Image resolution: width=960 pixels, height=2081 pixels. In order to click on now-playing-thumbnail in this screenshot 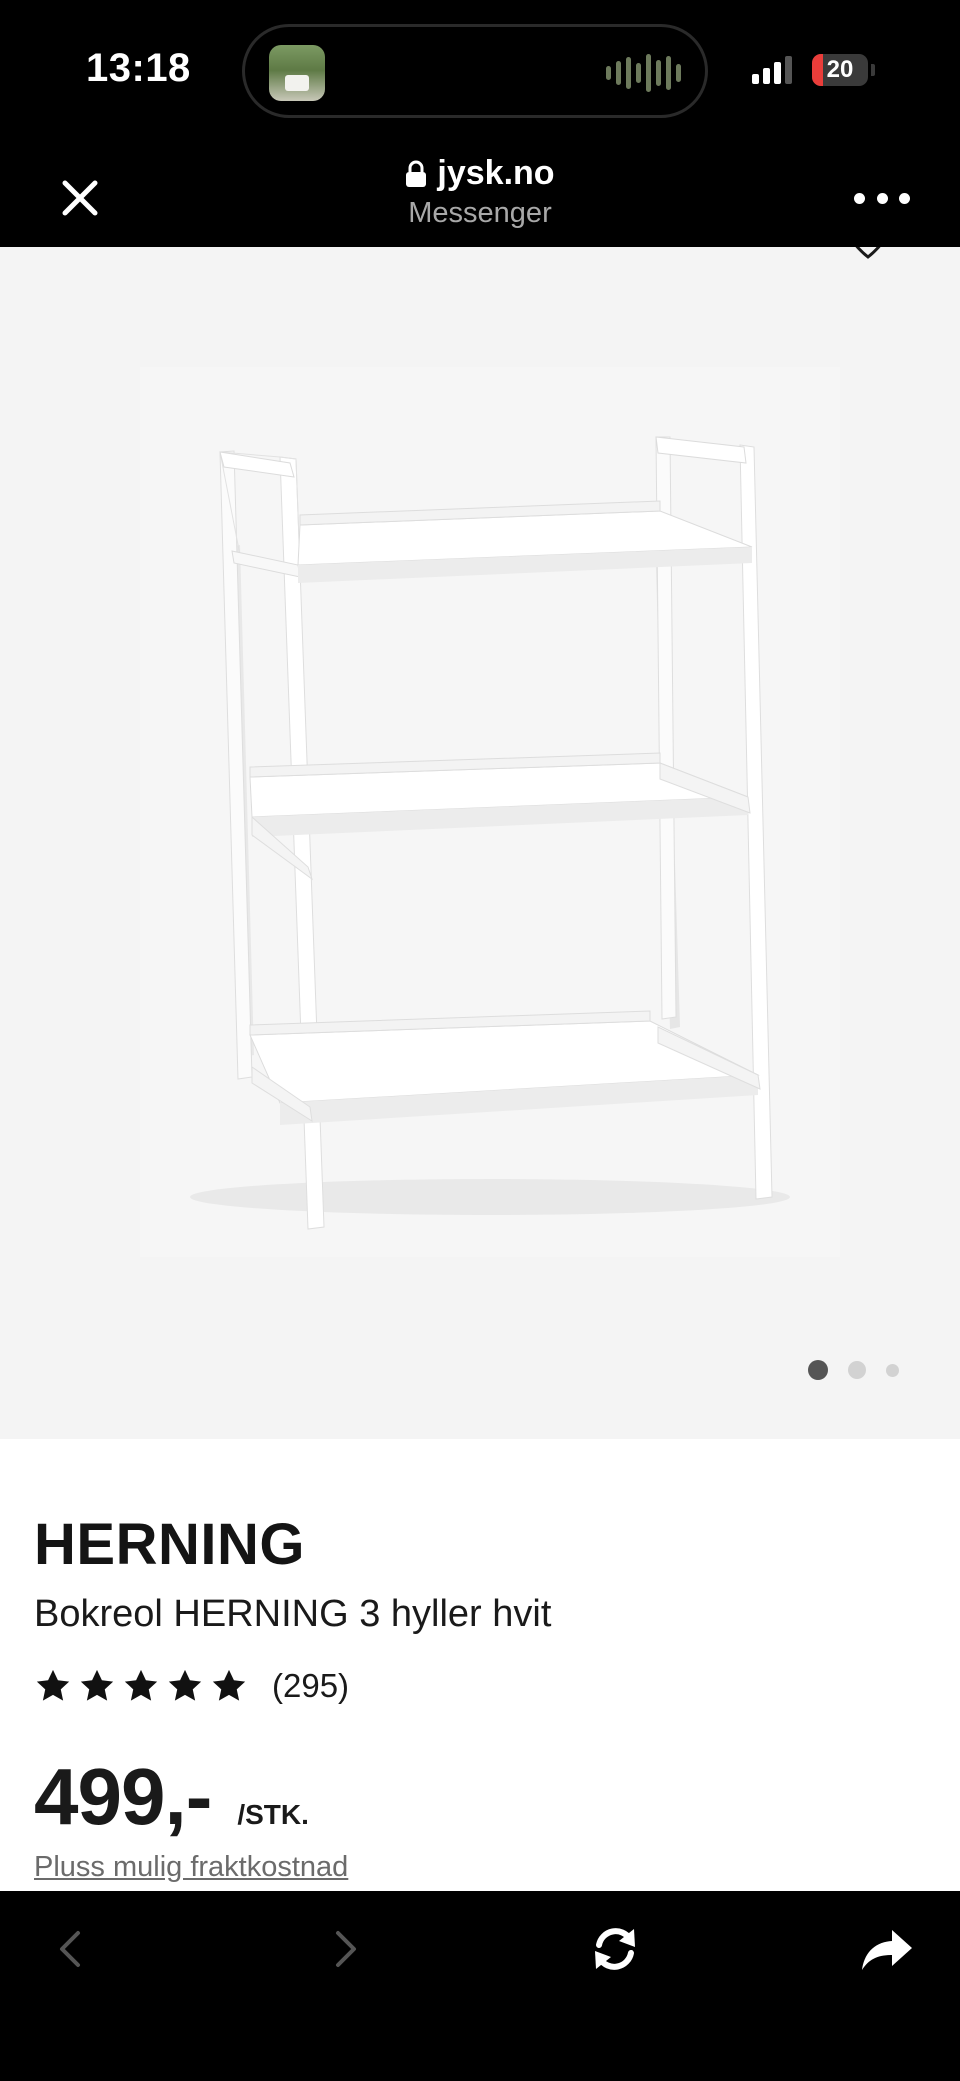, I will do `click(297, 73)`.